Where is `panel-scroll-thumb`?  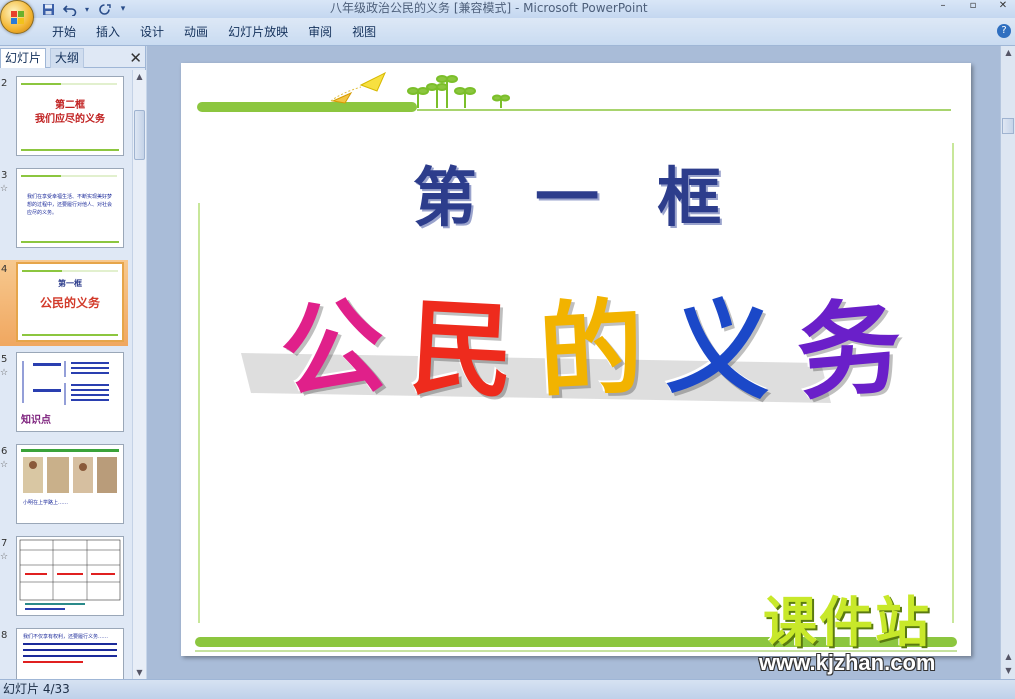 panel-scroll-thumb is located at coordinates (139, 135).